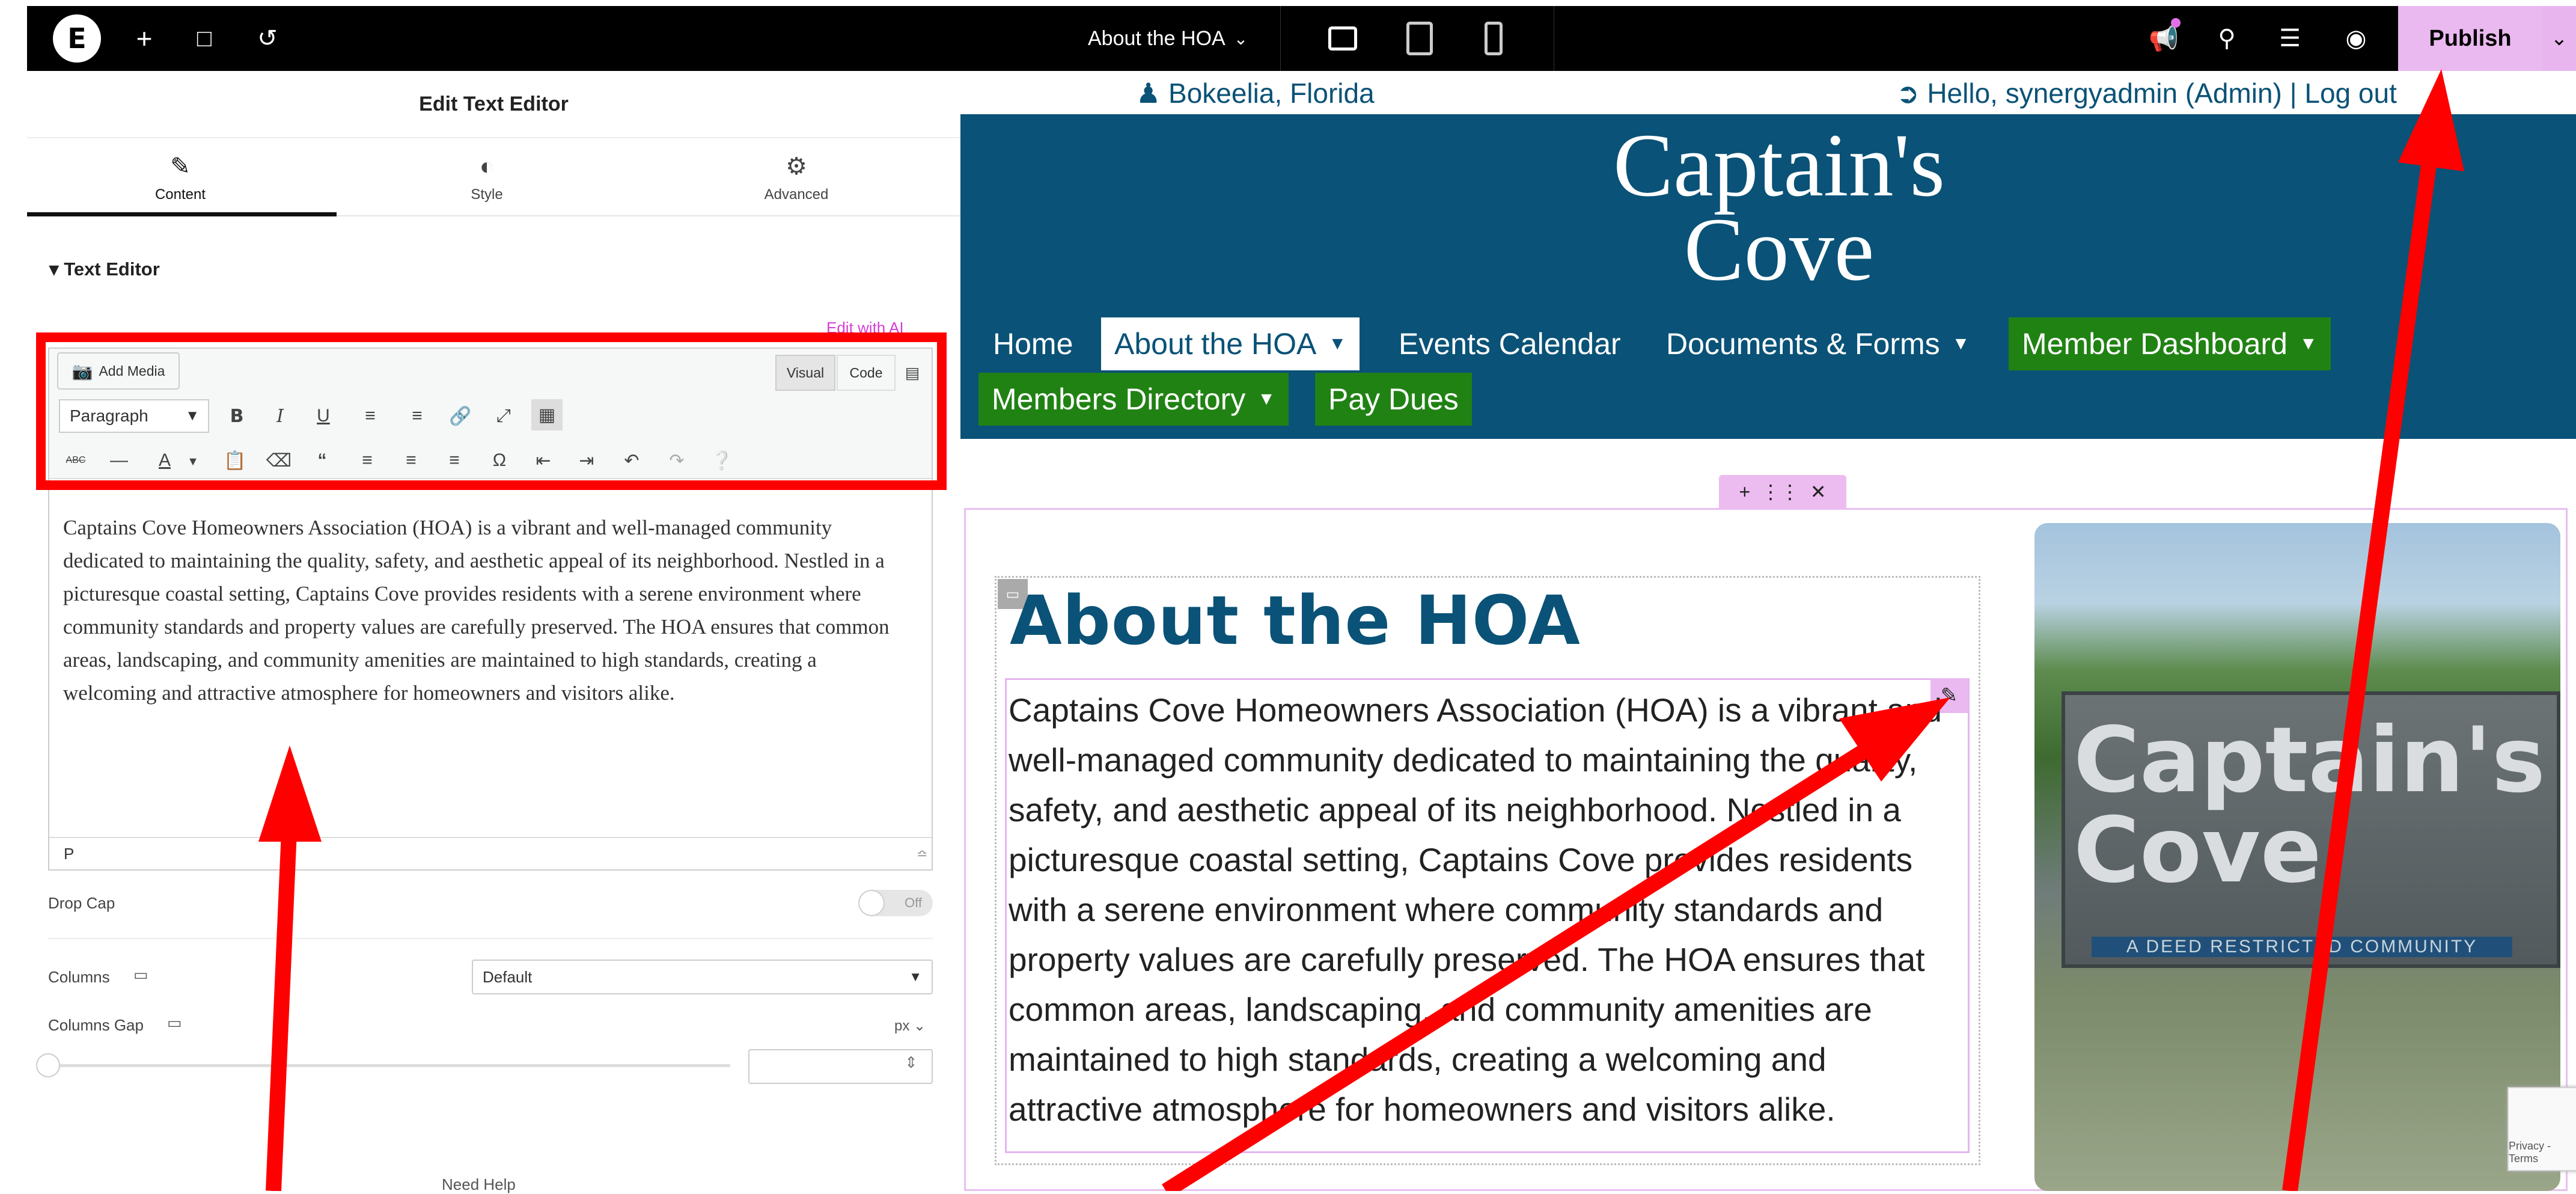 The height and width of the screenshot is (1194, 2576). I want to click on arrow-to-publish, so click(2360, 668).